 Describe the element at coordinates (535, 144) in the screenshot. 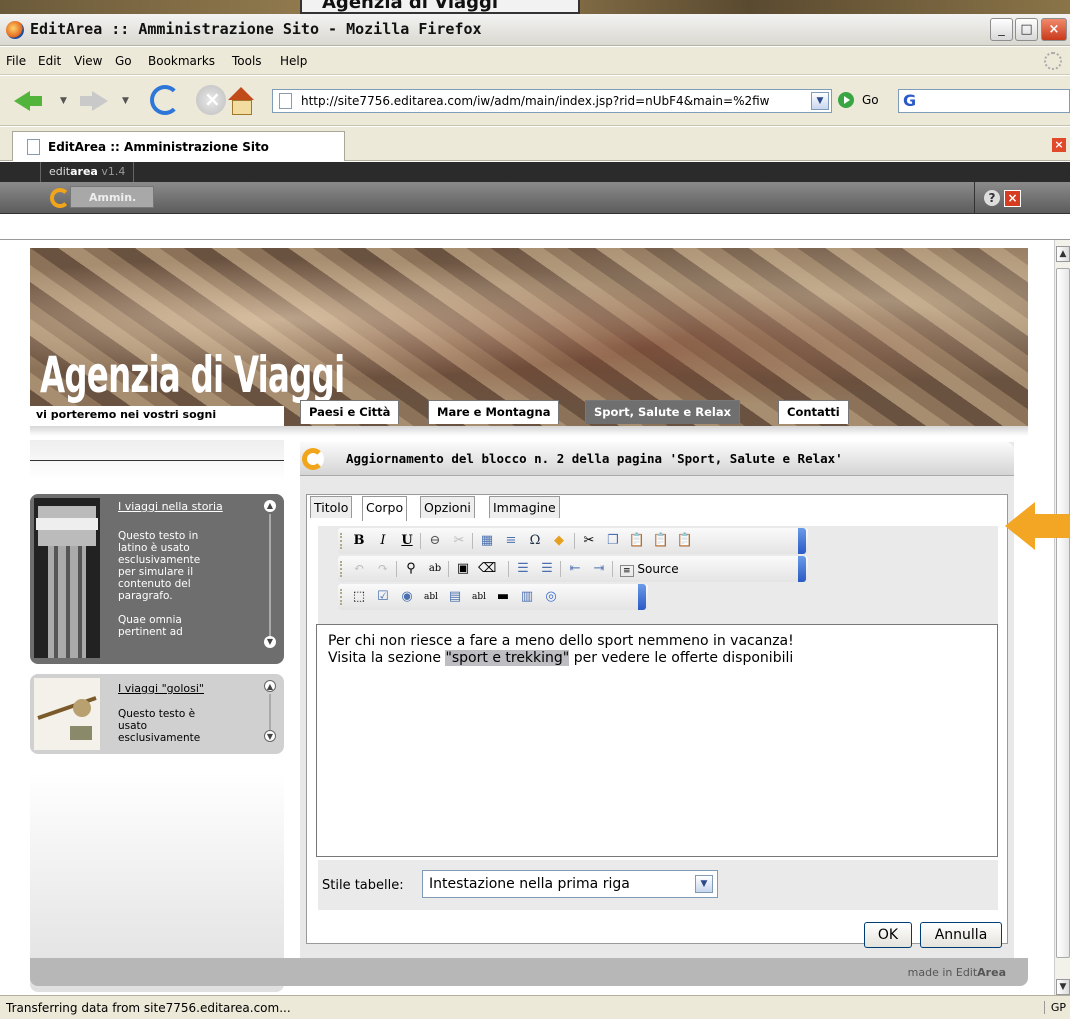

I see `tab-strip: EditArea :: Amministrazione Sito ×` at that location.